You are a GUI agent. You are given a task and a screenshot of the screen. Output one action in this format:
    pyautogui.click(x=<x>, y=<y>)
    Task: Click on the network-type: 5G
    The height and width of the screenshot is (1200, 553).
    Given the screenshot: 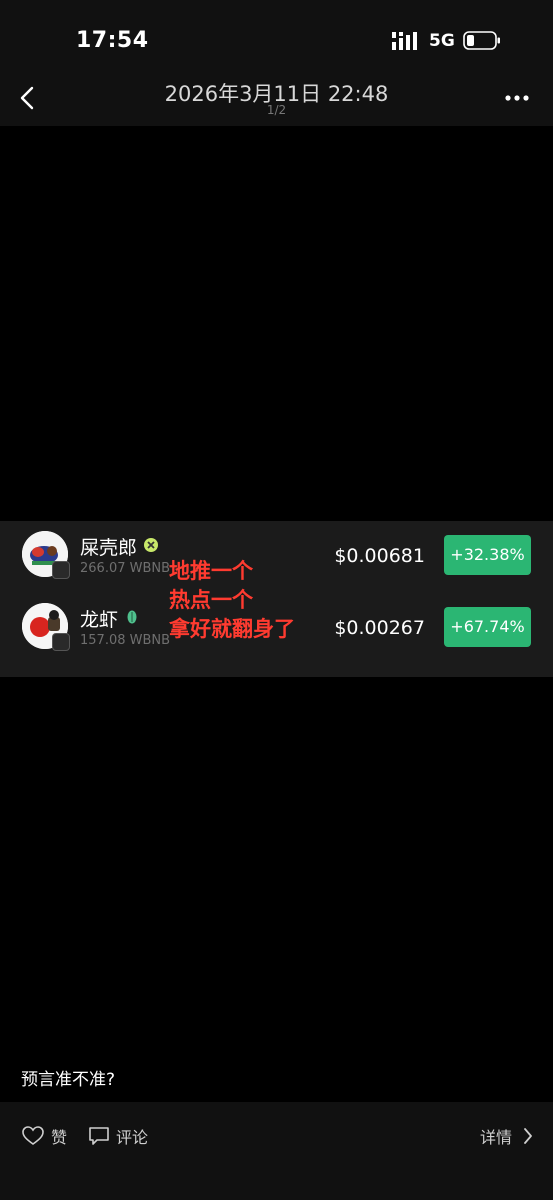 What is the action you would take?
    pyautogui.click(x=442, y=41)
    